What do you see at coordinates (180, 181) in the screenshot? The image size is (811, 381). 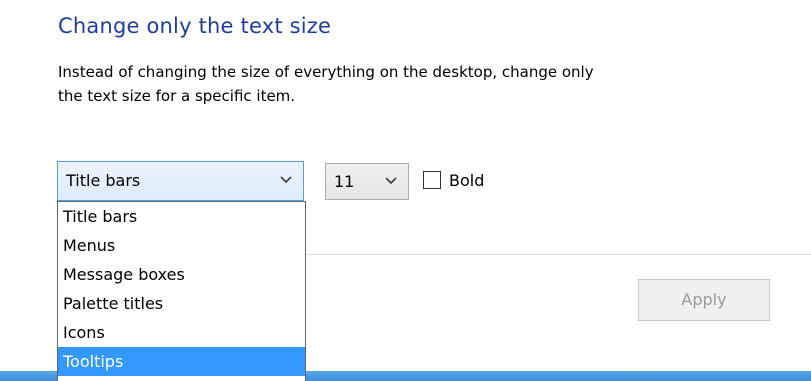 I see `item-select: Title bars` at bounding box center [180, 181].